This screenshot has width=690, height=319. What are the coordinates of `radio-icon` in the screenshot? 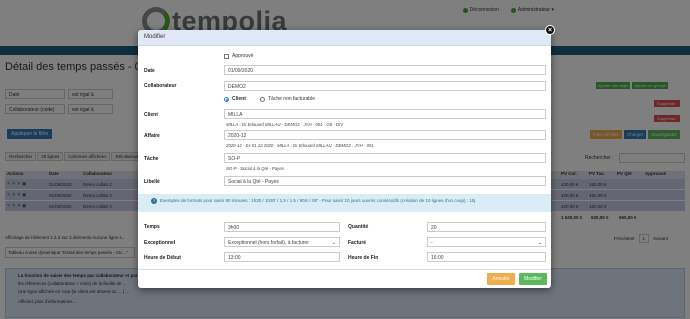 It's located at (262, 99).